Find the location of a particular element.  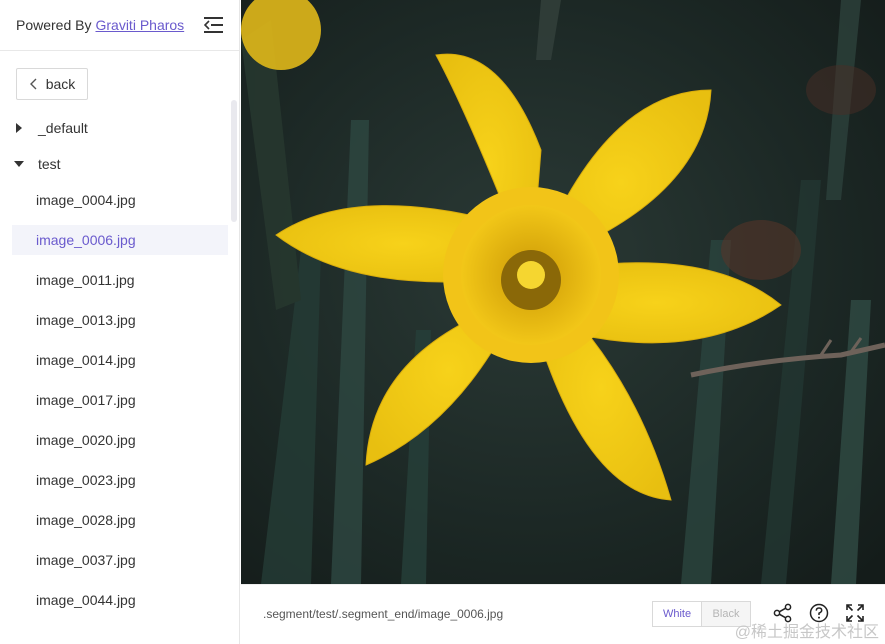

file-name: image_0028.jpg is located at coordinates (86, 520).